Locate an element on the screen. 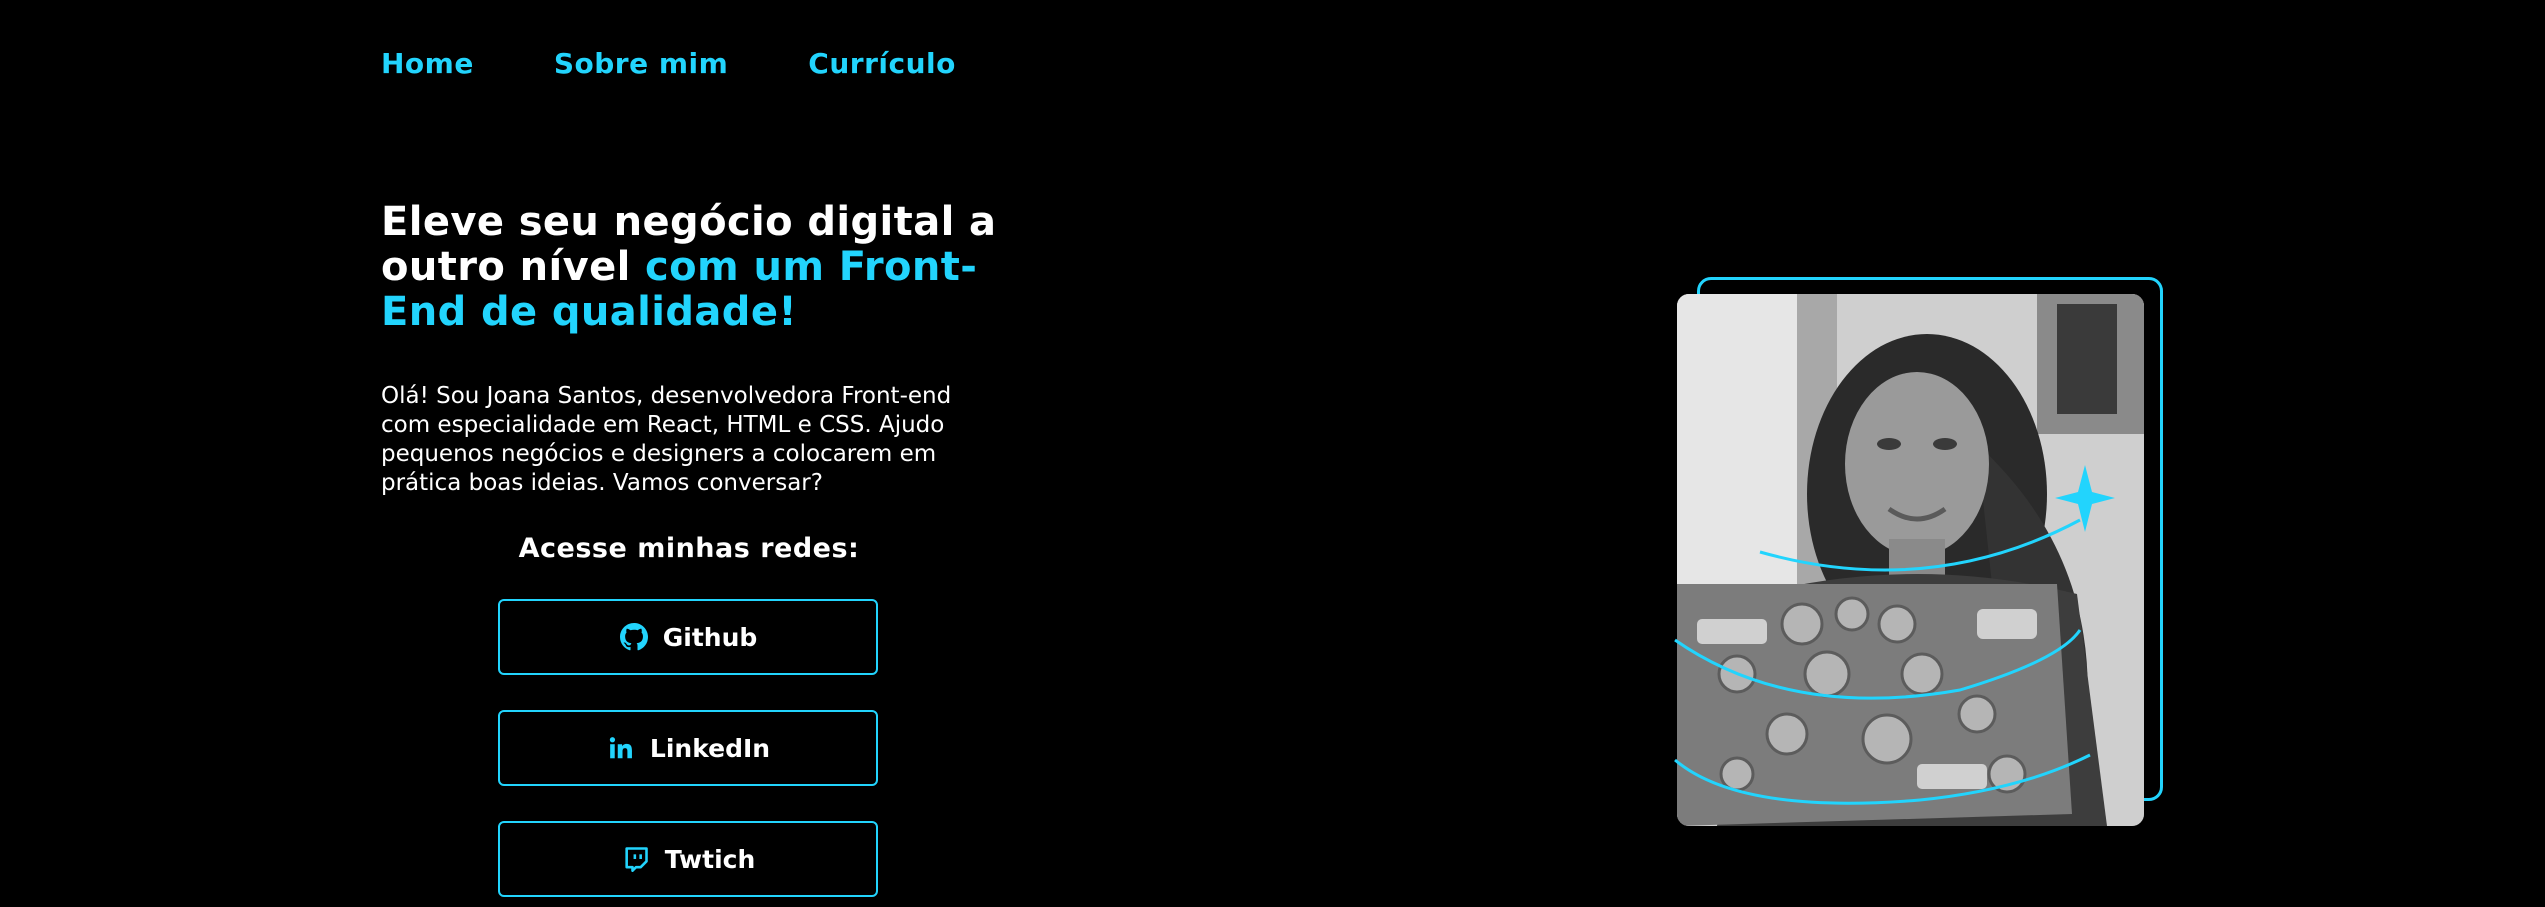  github-button: Github is located at coordinates (688, 637).